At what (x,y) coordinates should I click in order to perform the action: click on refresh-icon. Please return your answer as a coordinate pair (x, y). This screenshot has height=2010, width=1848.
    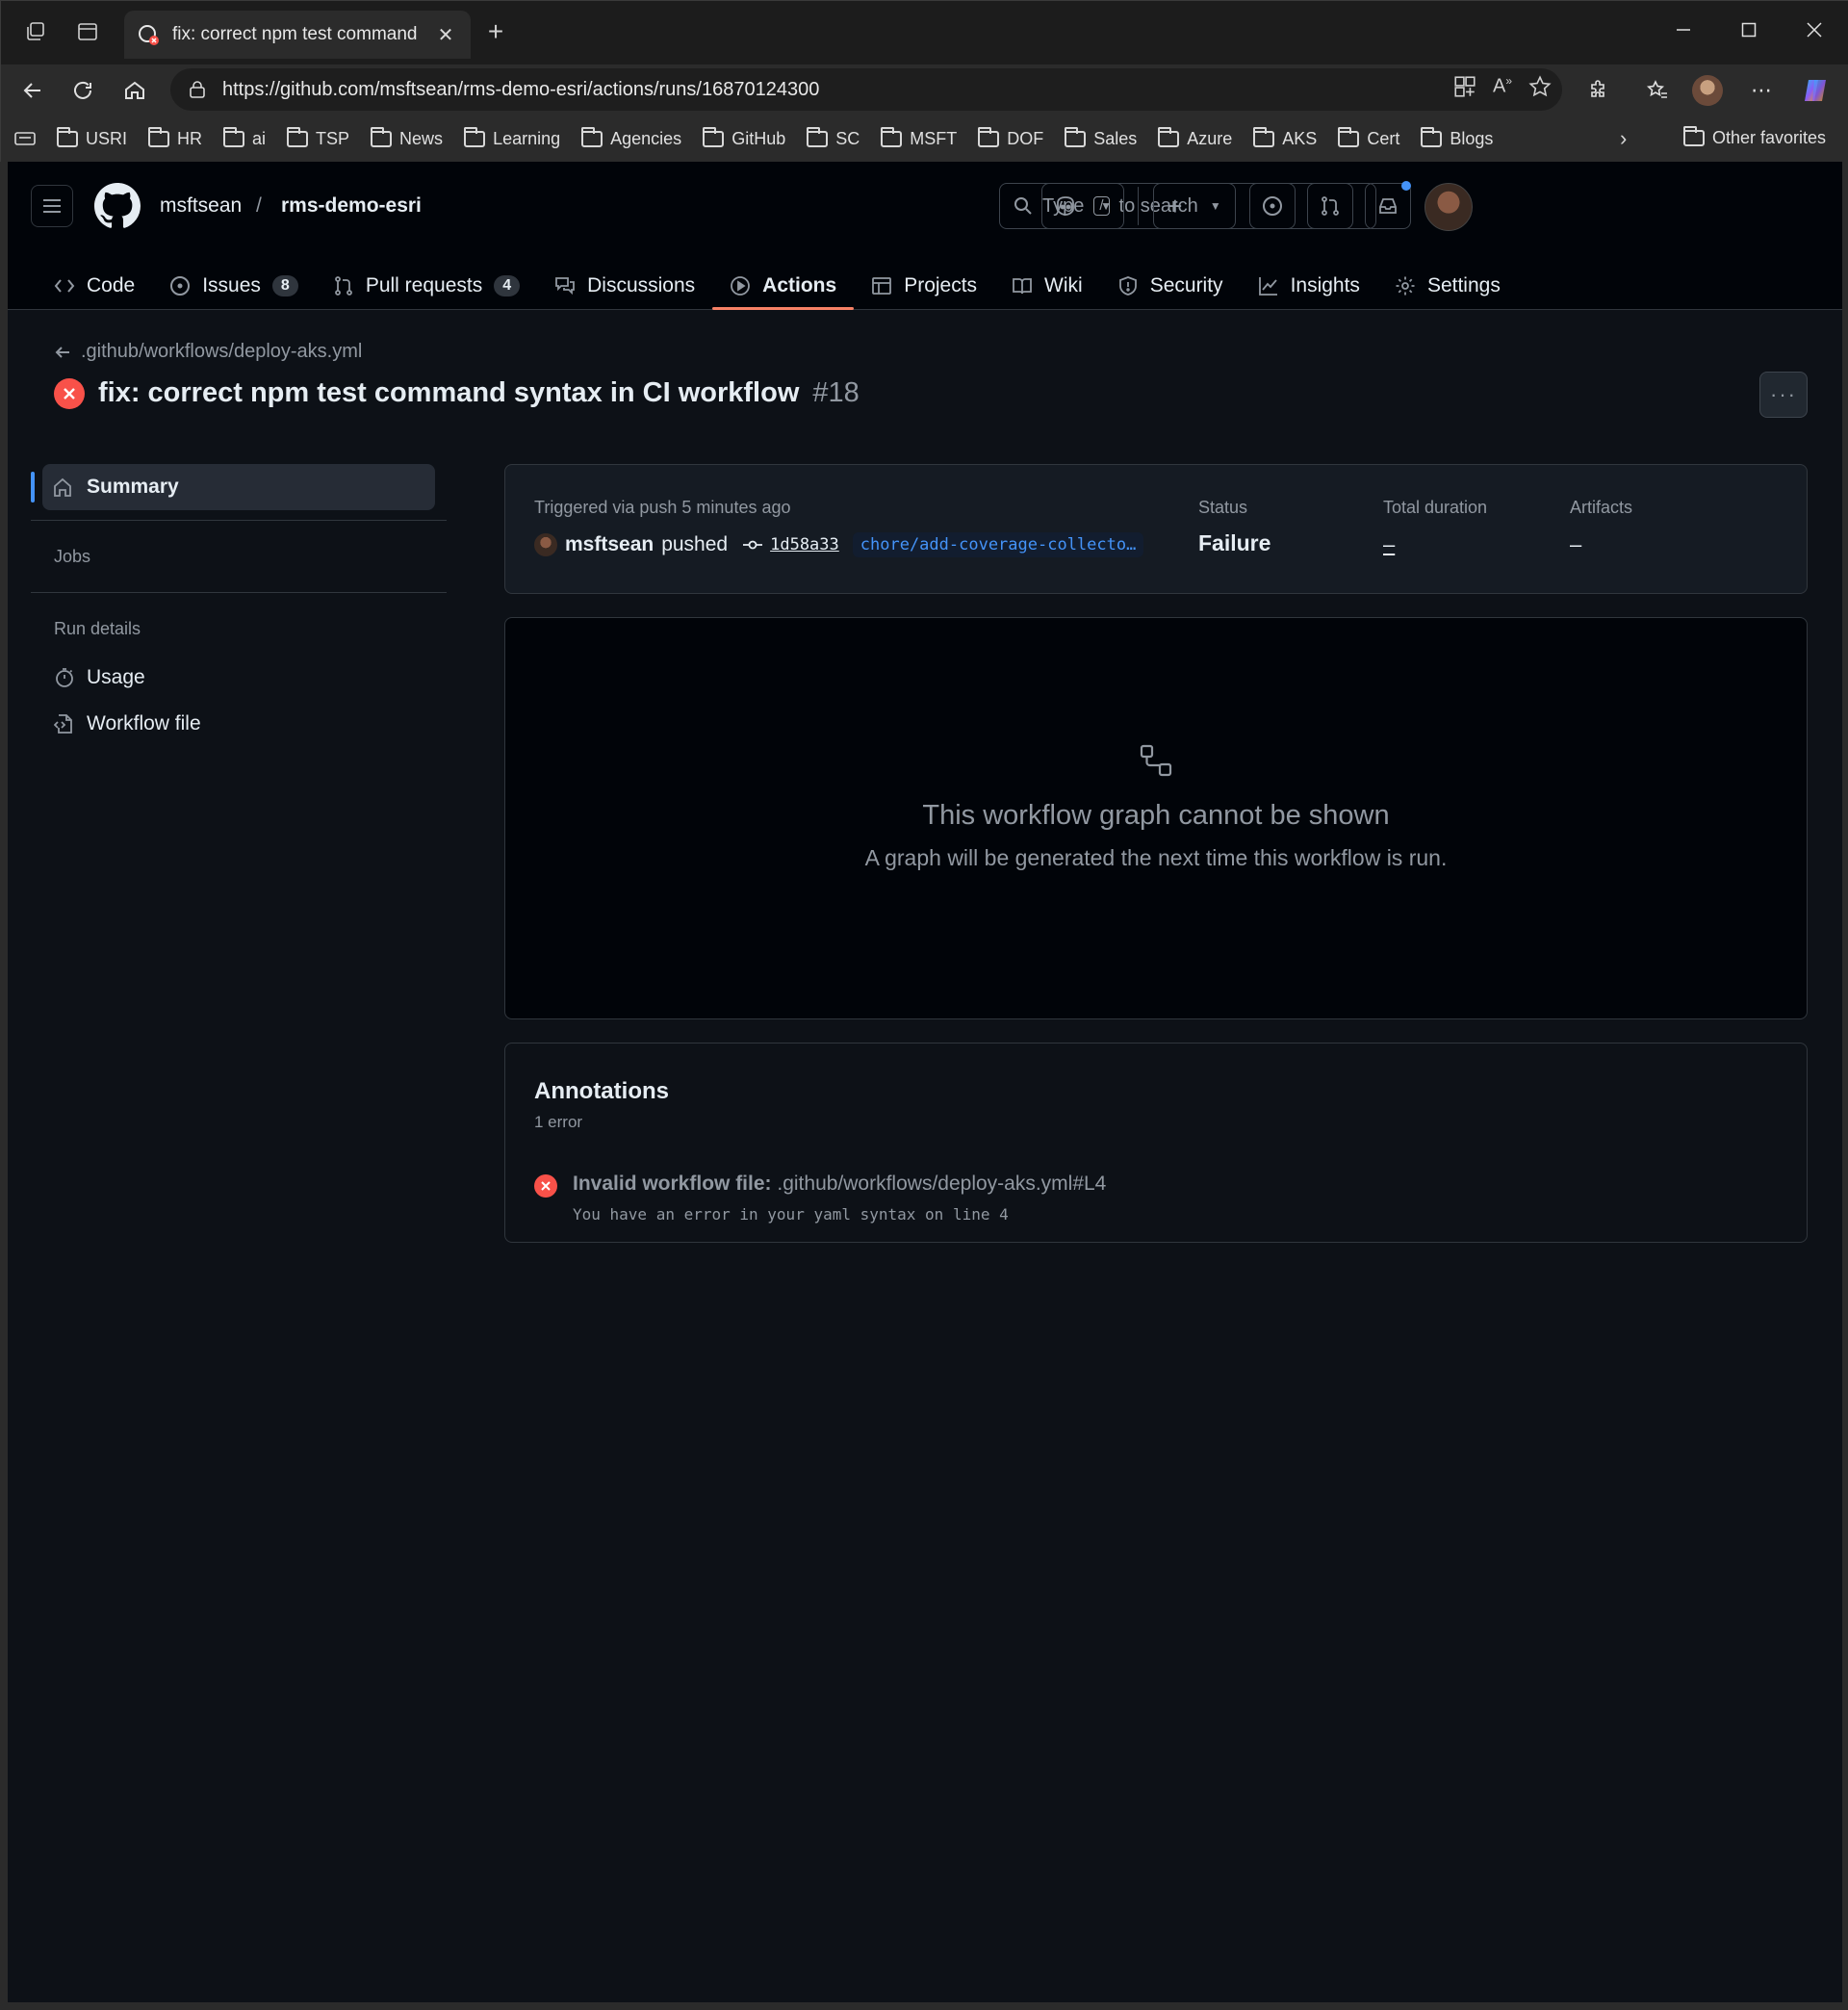
    Looking at the image, I should click on (82, 91).